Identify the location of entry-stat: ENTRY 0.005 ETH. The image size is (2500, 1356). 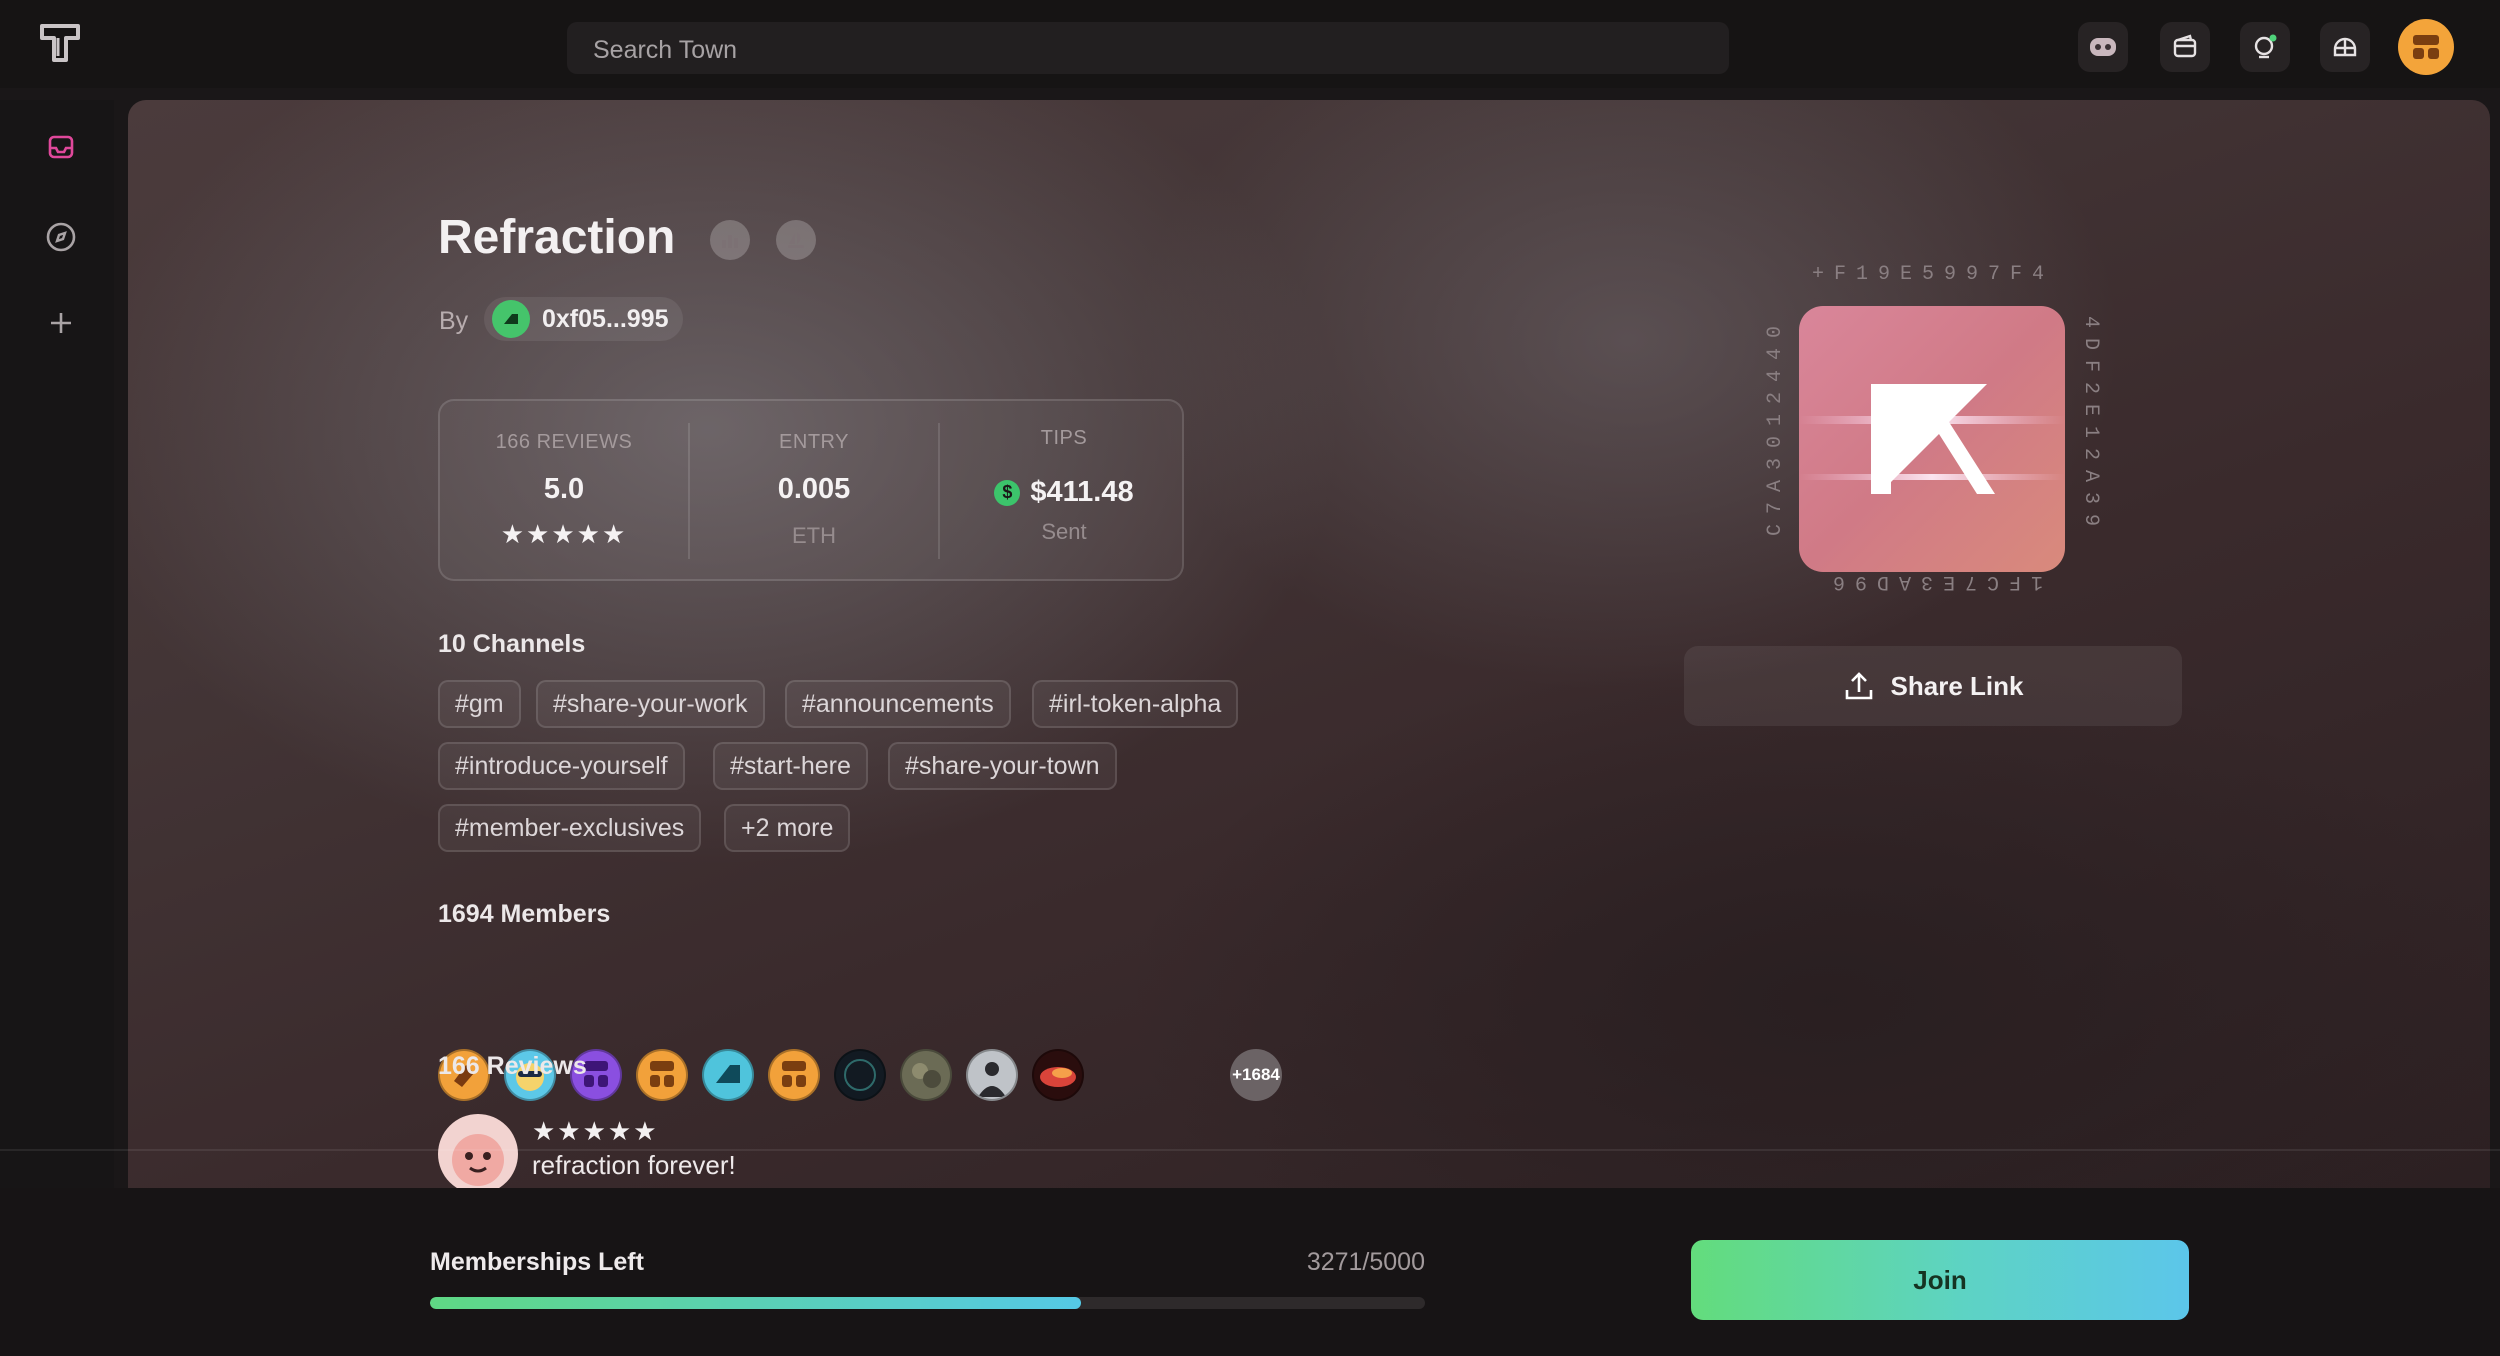
(814, 491).